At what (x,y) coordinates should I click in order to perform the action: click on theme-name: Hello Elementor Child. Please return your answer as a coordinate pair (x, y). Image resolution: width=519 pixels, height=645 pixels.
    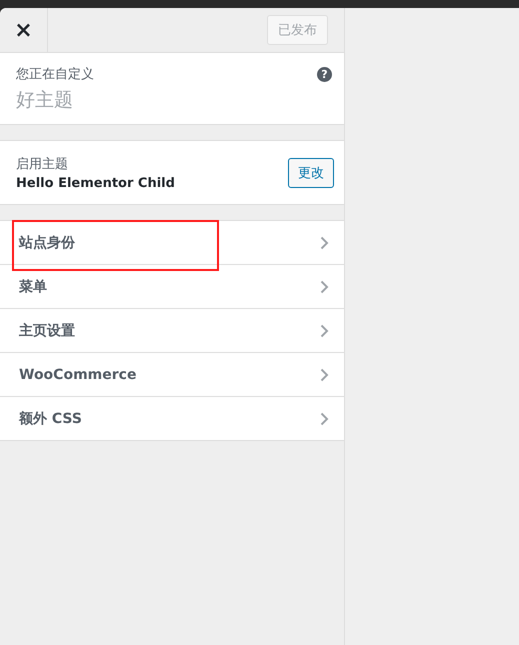
    Looking at the image, I should click on (95, 183).